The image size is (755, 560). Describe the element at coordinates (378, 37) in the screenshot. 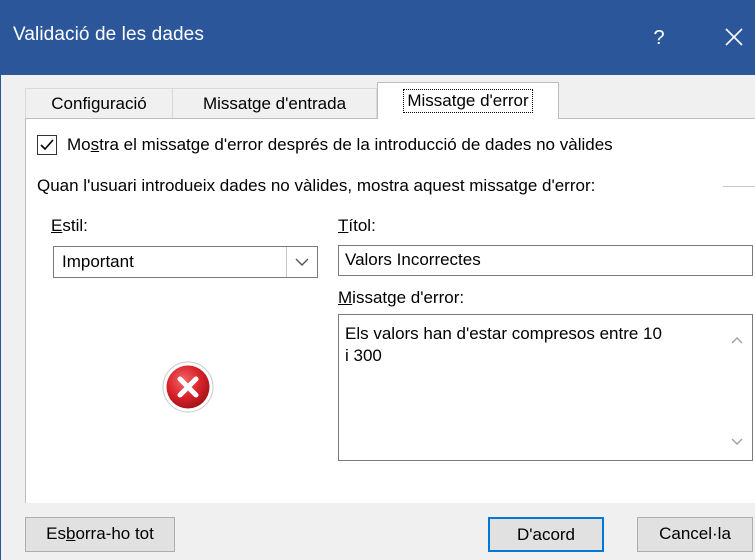

I see `title-bar: Validació de les dades ?` at that location.